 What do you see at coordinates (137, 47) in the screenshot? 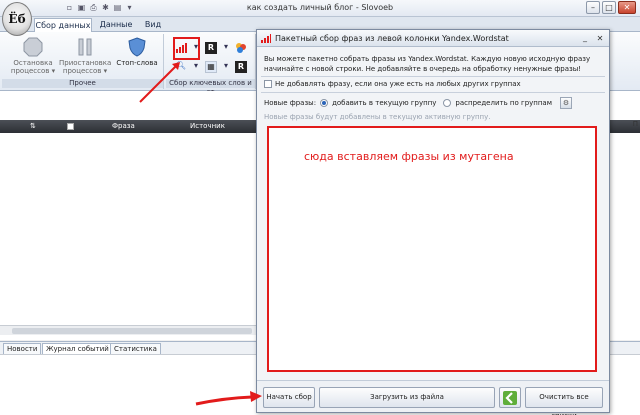
I see `shield-icon` at bounding box center [137, 47].